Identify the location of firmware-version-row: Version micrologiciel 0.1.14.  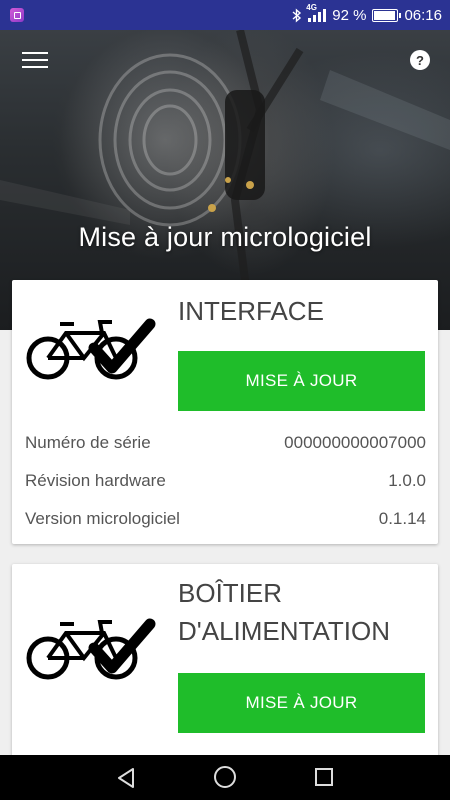
(225, 519).